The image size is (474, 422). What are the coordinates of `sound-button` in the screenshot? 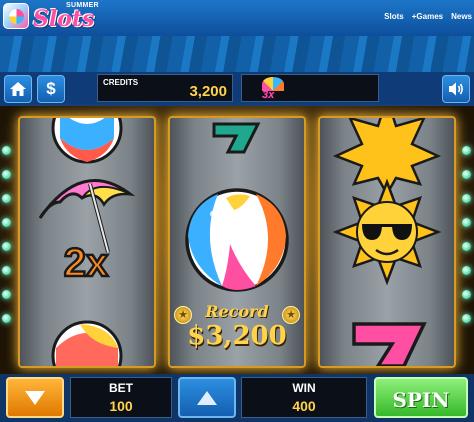 It's located at (456, 89).